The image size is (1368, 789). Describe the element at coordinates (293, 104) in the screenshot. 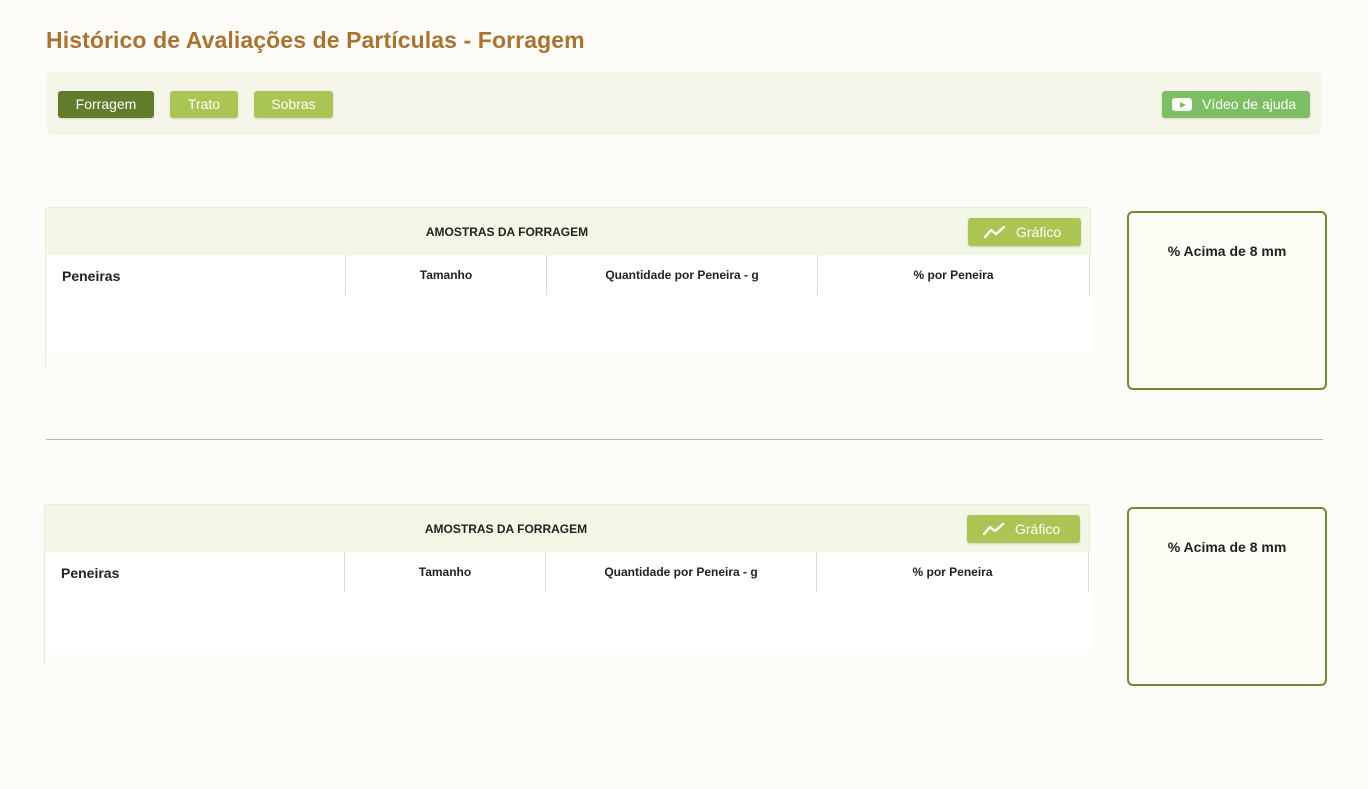

I see `tab-sobras: Sobras` at that location.